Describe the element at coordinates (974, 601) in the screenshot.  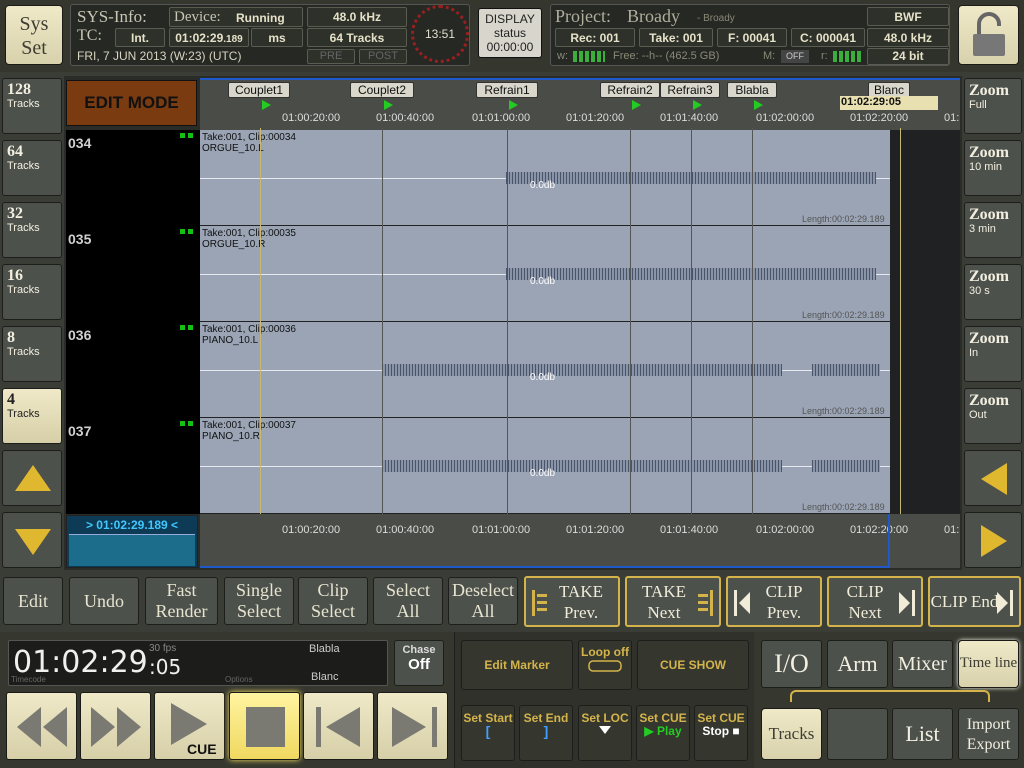
I see `clip-end-button: CLIP End` at that location.